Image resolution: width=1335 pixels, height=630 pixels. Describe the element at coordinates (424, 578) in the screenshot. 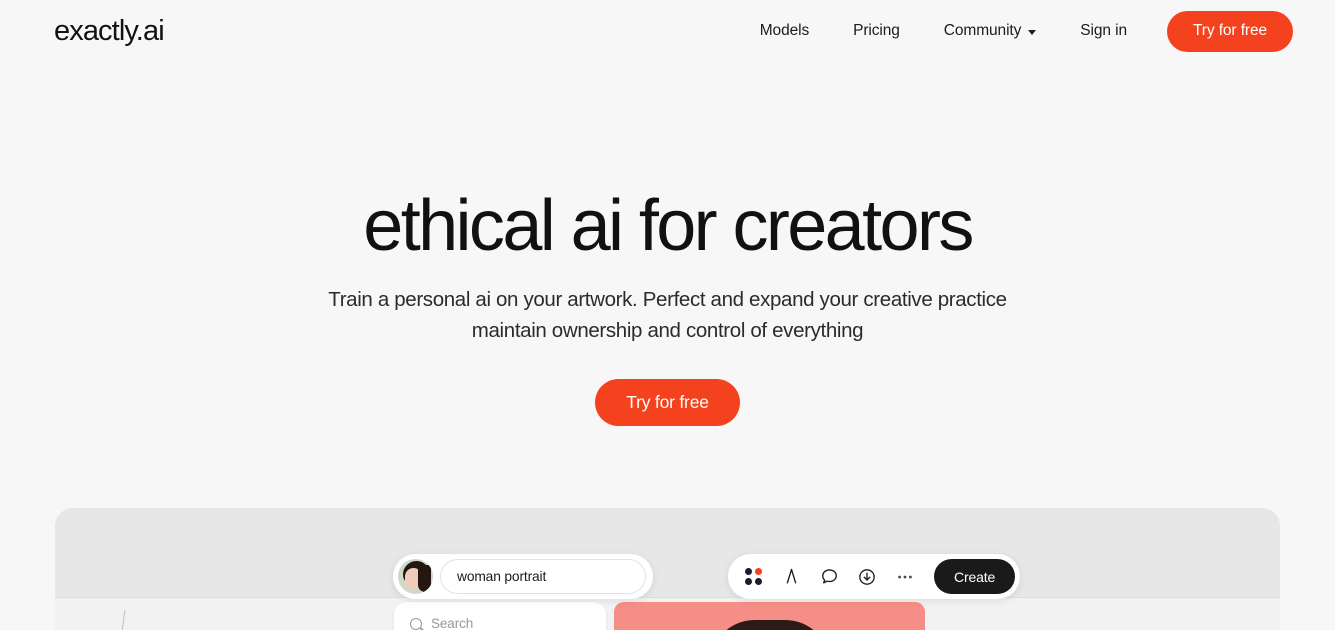

I see `avatar-hair-side` at that location.